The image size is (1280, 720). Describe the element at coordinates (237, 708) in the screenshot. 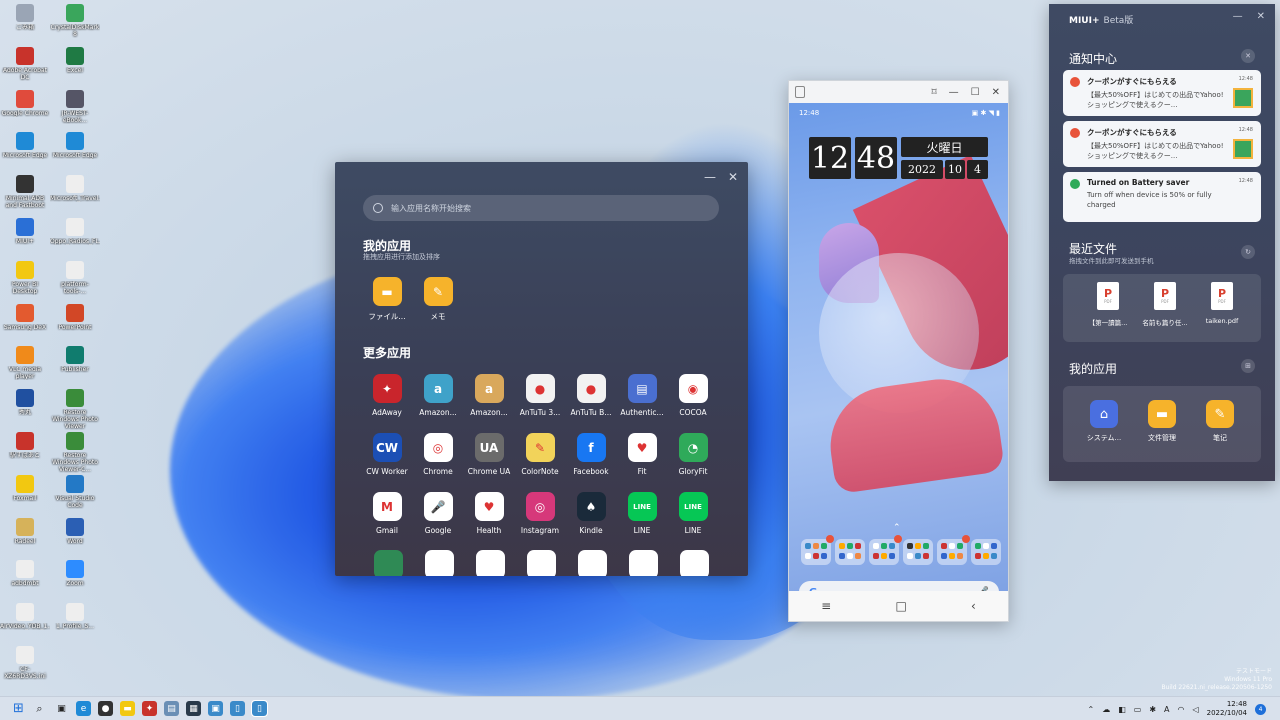

I see `phone-mirror-taskbar-icon: ▯` at that location.